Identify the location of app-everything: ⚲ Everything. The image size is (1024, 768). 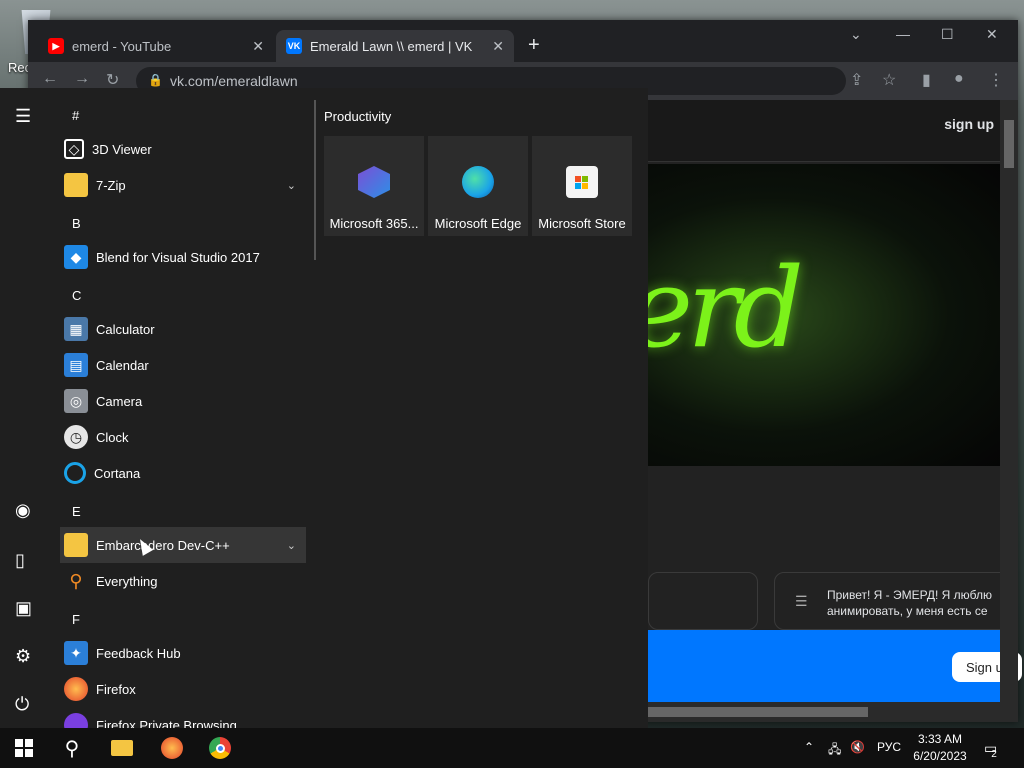
(183, 581).